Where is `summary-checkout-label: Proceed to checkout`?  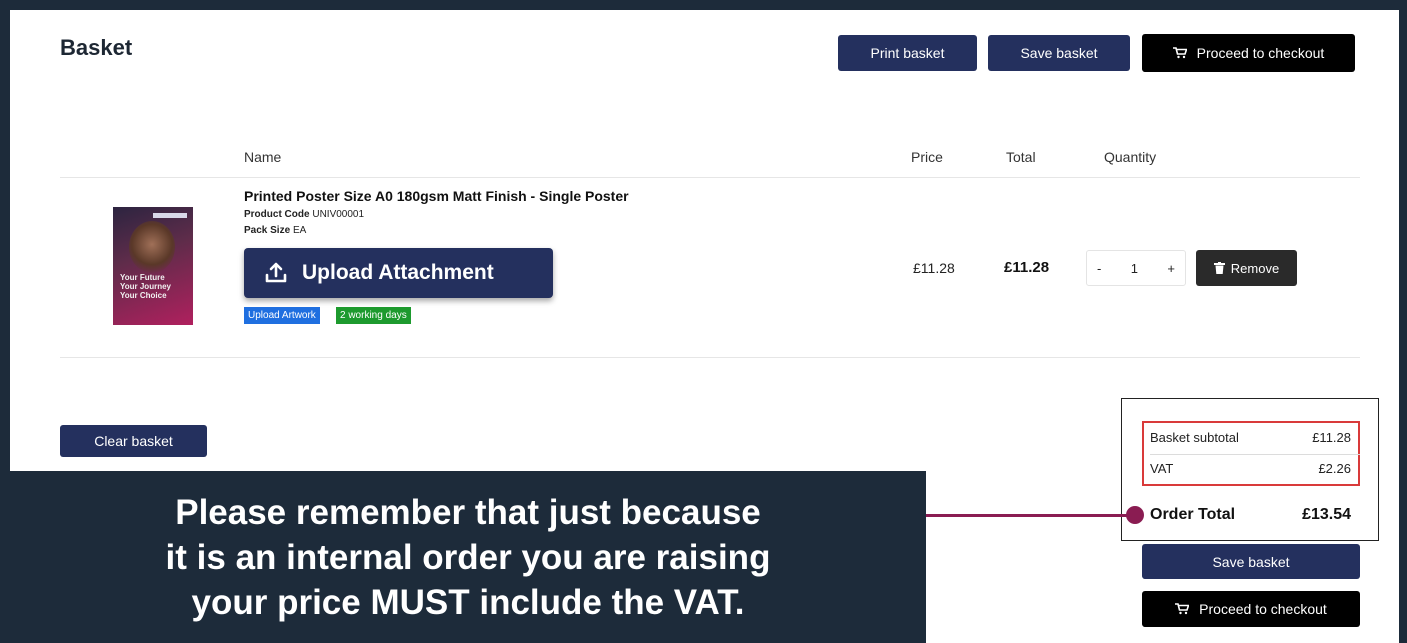 summary-checkout-label: Proceed to checkout is located at coordinates (1263, 609).